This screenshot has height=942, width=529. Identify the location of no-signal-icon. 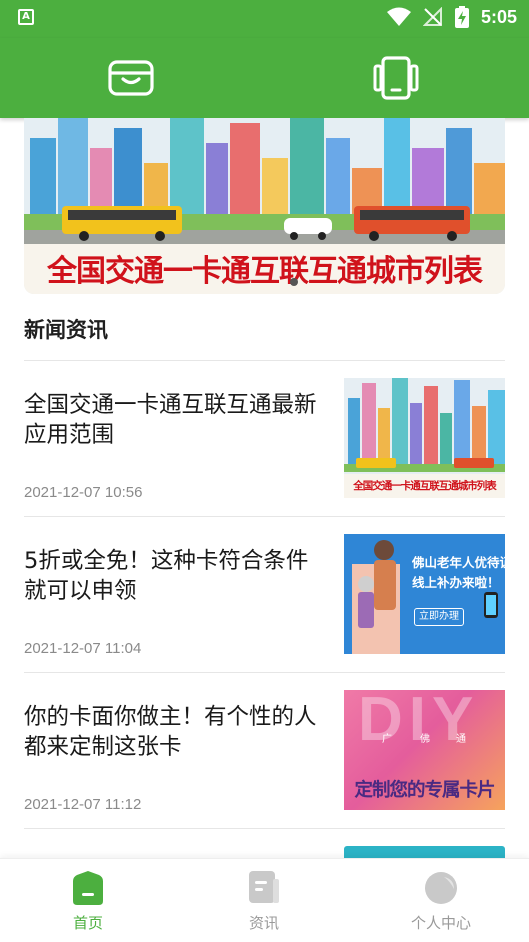
(432, 16).